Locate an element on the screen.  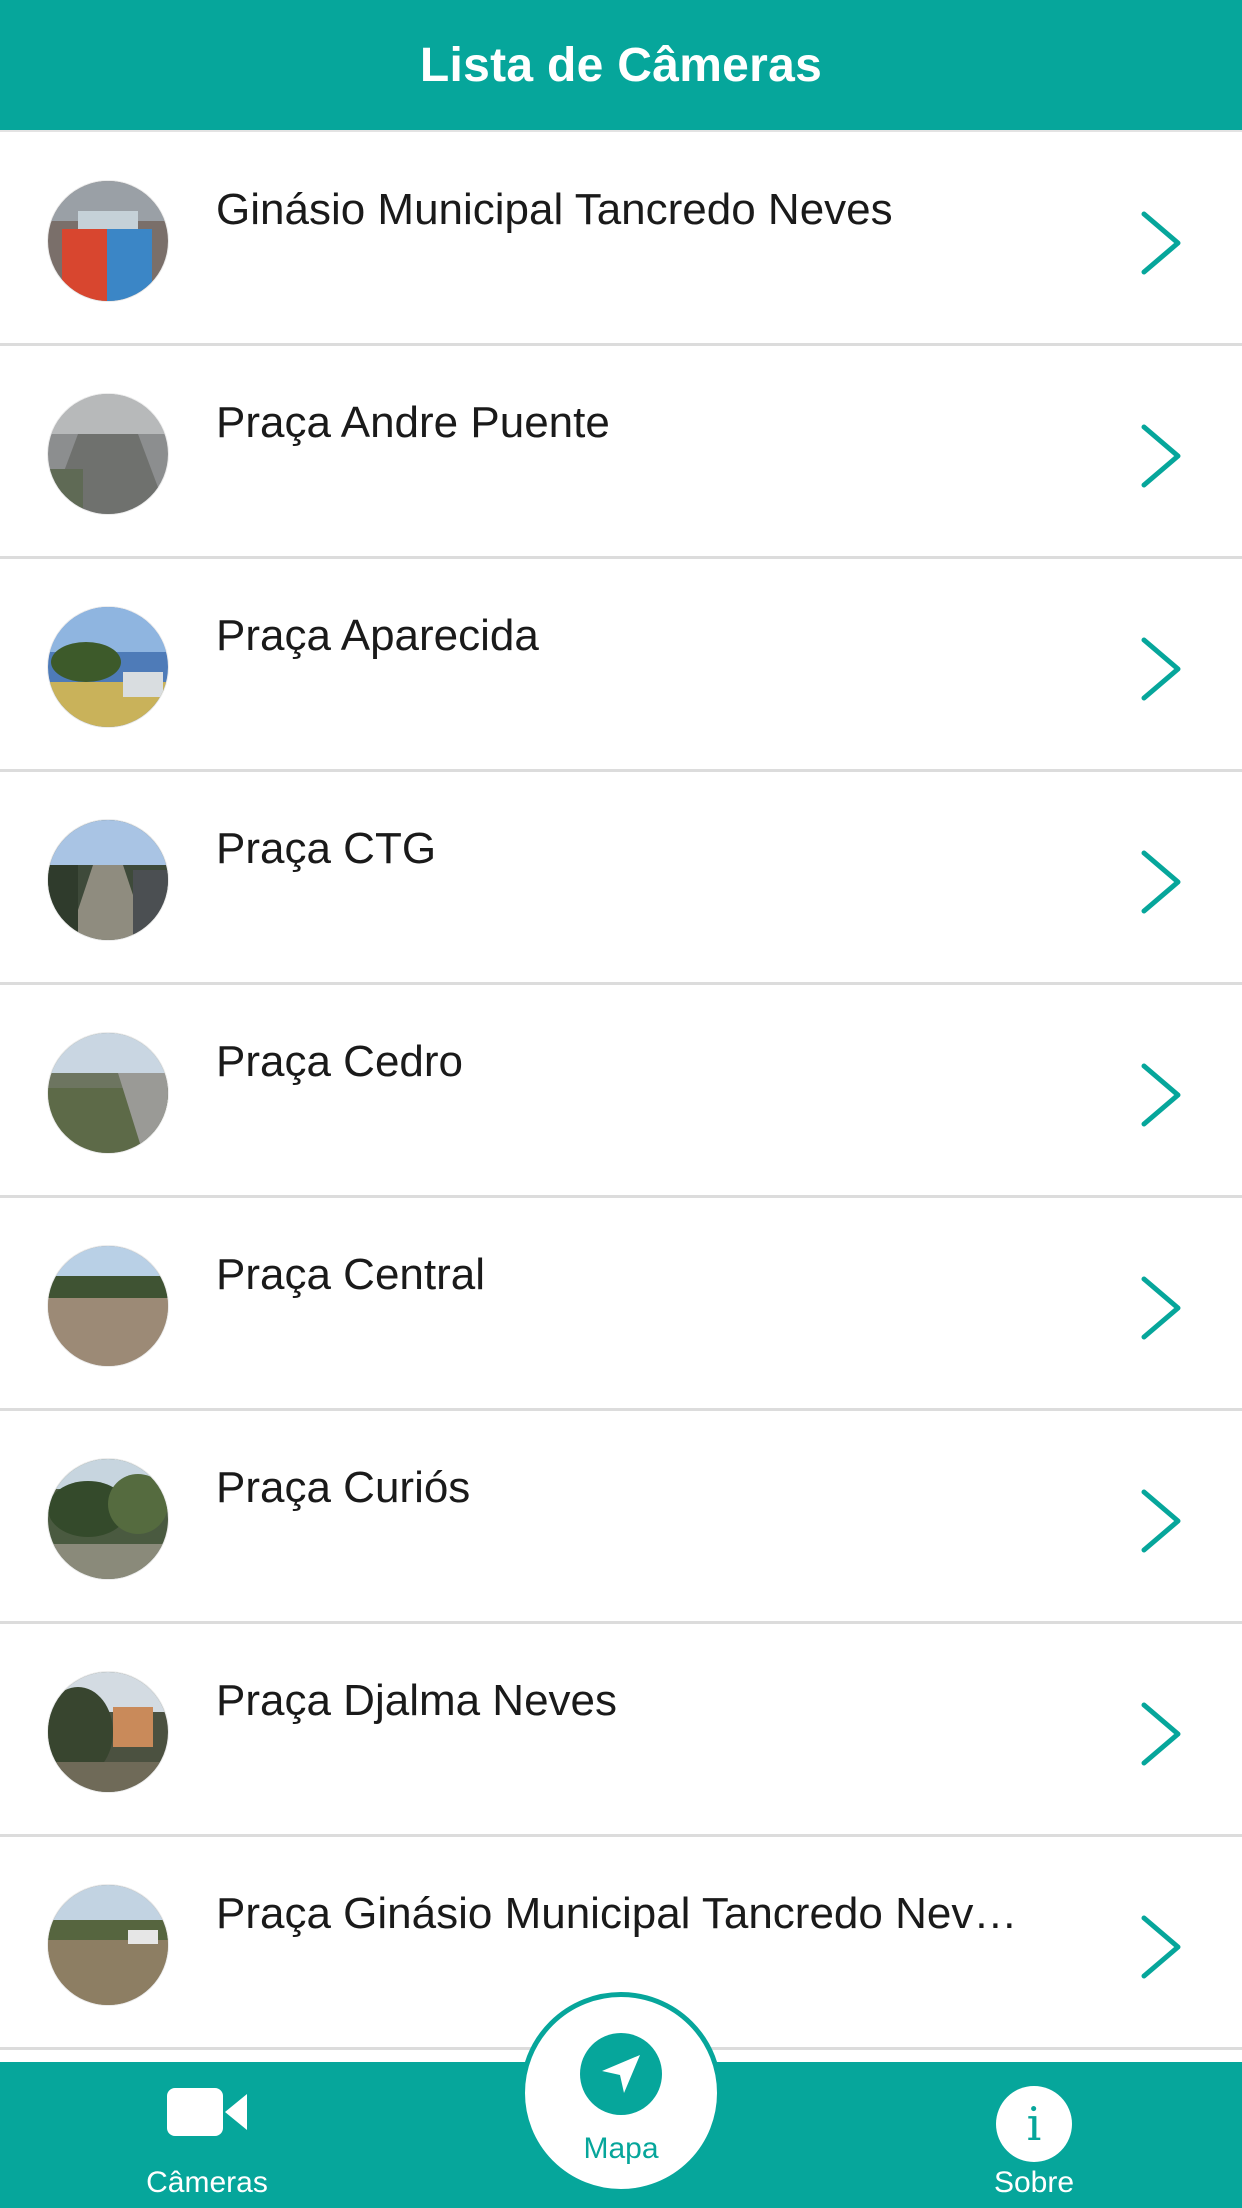
camera-name: Praça Cedro is located at coordinates (340, 1061).